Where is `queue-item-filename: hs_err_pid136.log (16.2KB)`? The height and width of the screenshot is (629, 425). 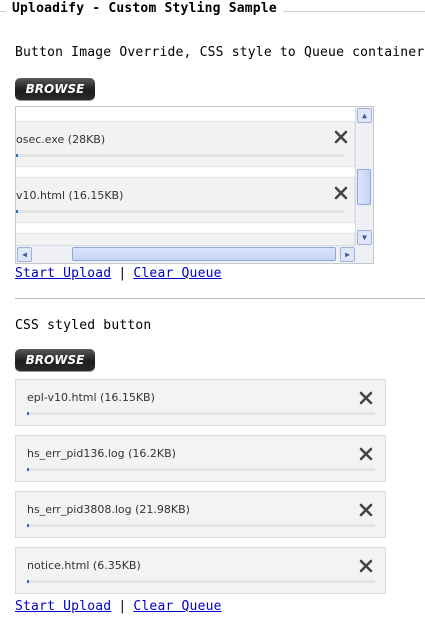
queue-item-filename: hs_err_pid136.log (16.2KB) is located at coordinates (101, 453).